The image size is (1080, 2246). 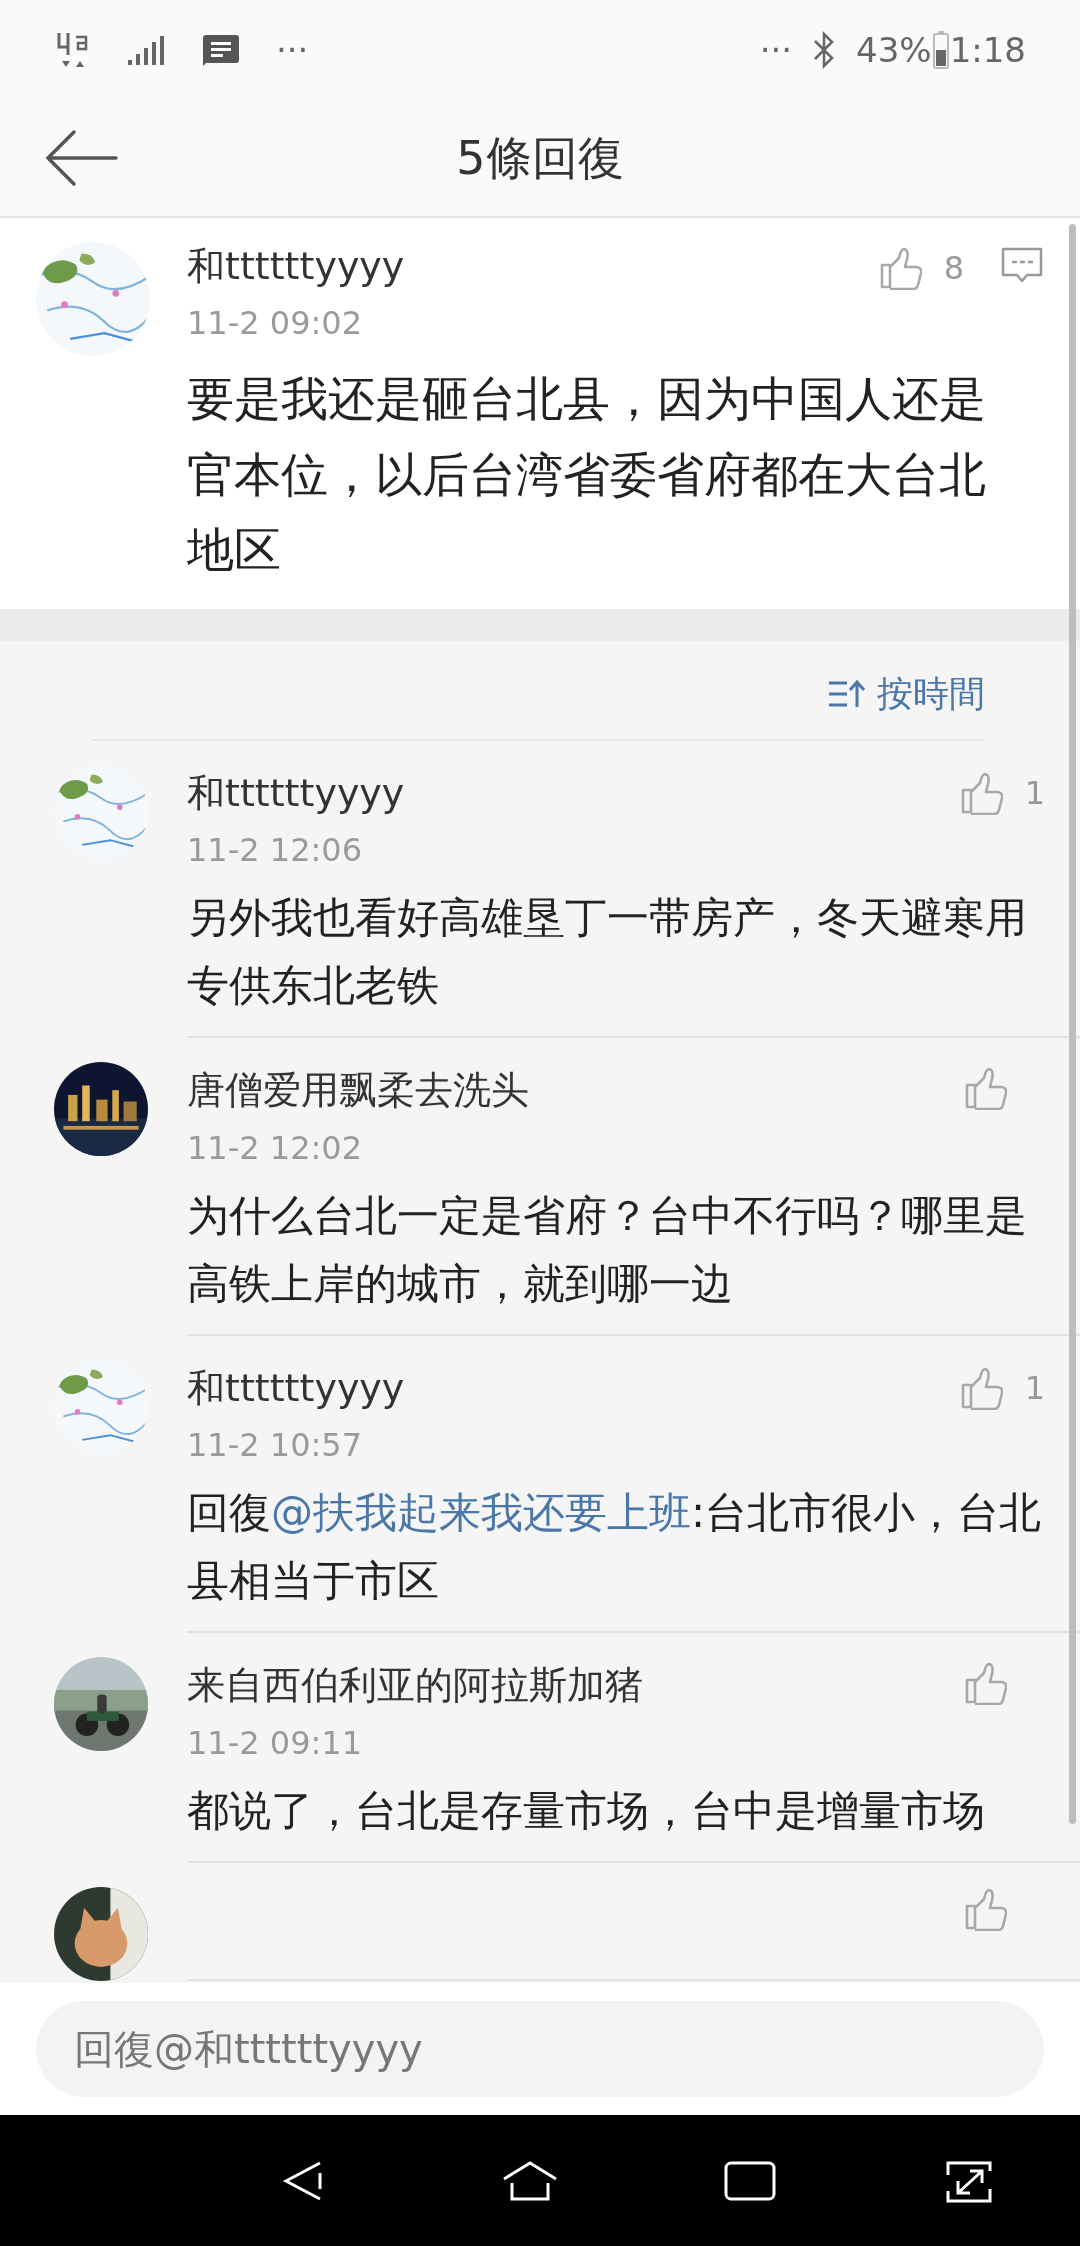 What do you see at coordinates (415, 1686) in the screenshot?
I see `author-name: 来自西伯利亚的阿拉斯加猪` at bounding box center [415, 1686].